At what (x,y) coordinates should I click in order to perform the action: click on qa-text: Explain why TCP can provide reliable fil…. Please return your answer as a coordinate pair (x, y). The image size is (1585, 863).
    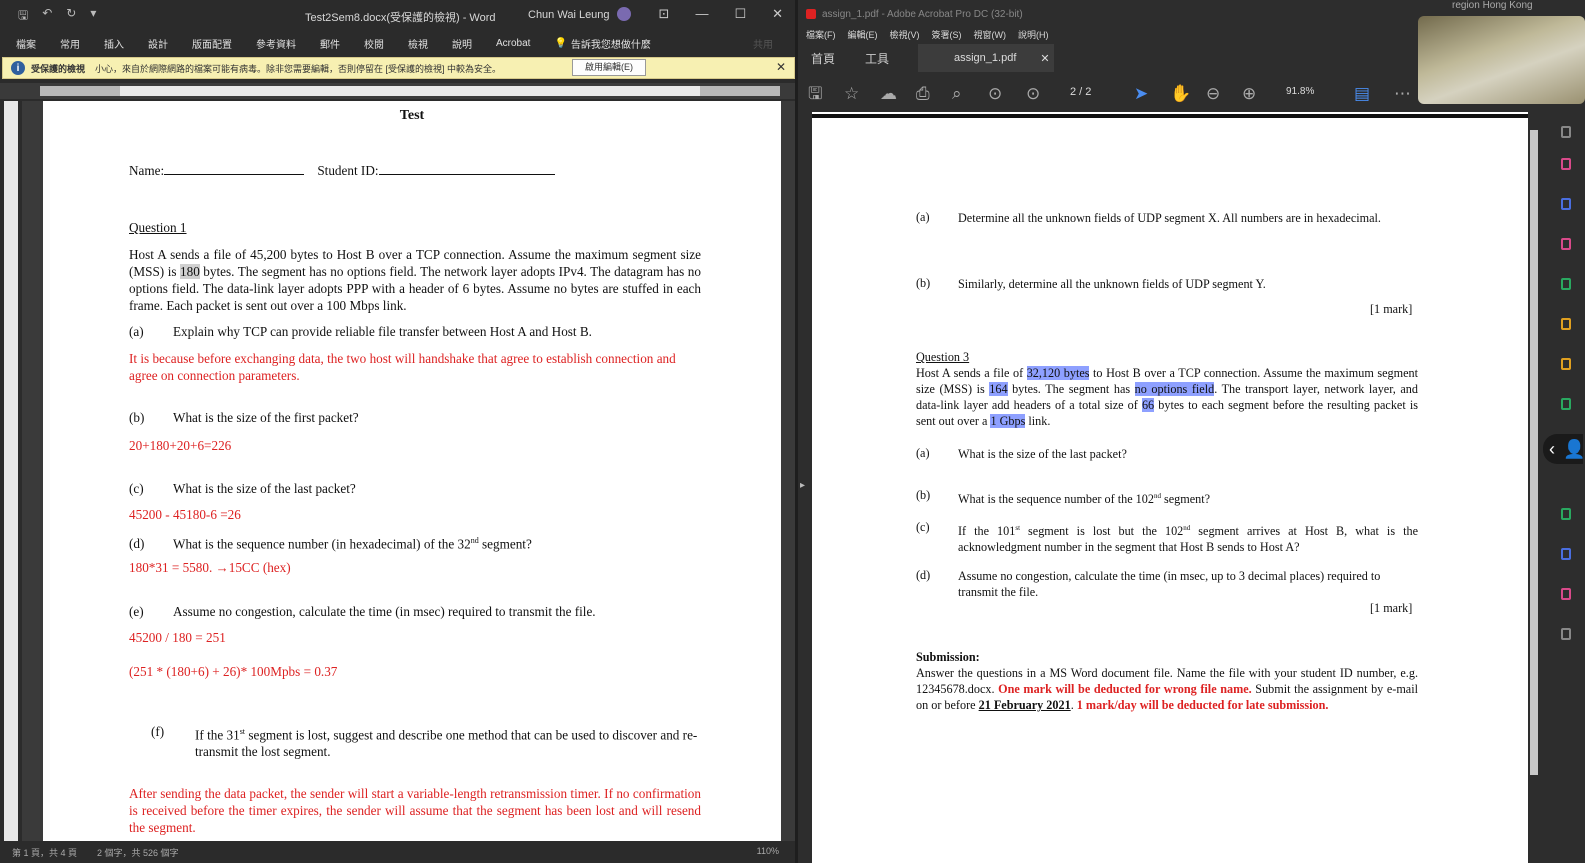
    Looking at the image, I should click on (382, 331).